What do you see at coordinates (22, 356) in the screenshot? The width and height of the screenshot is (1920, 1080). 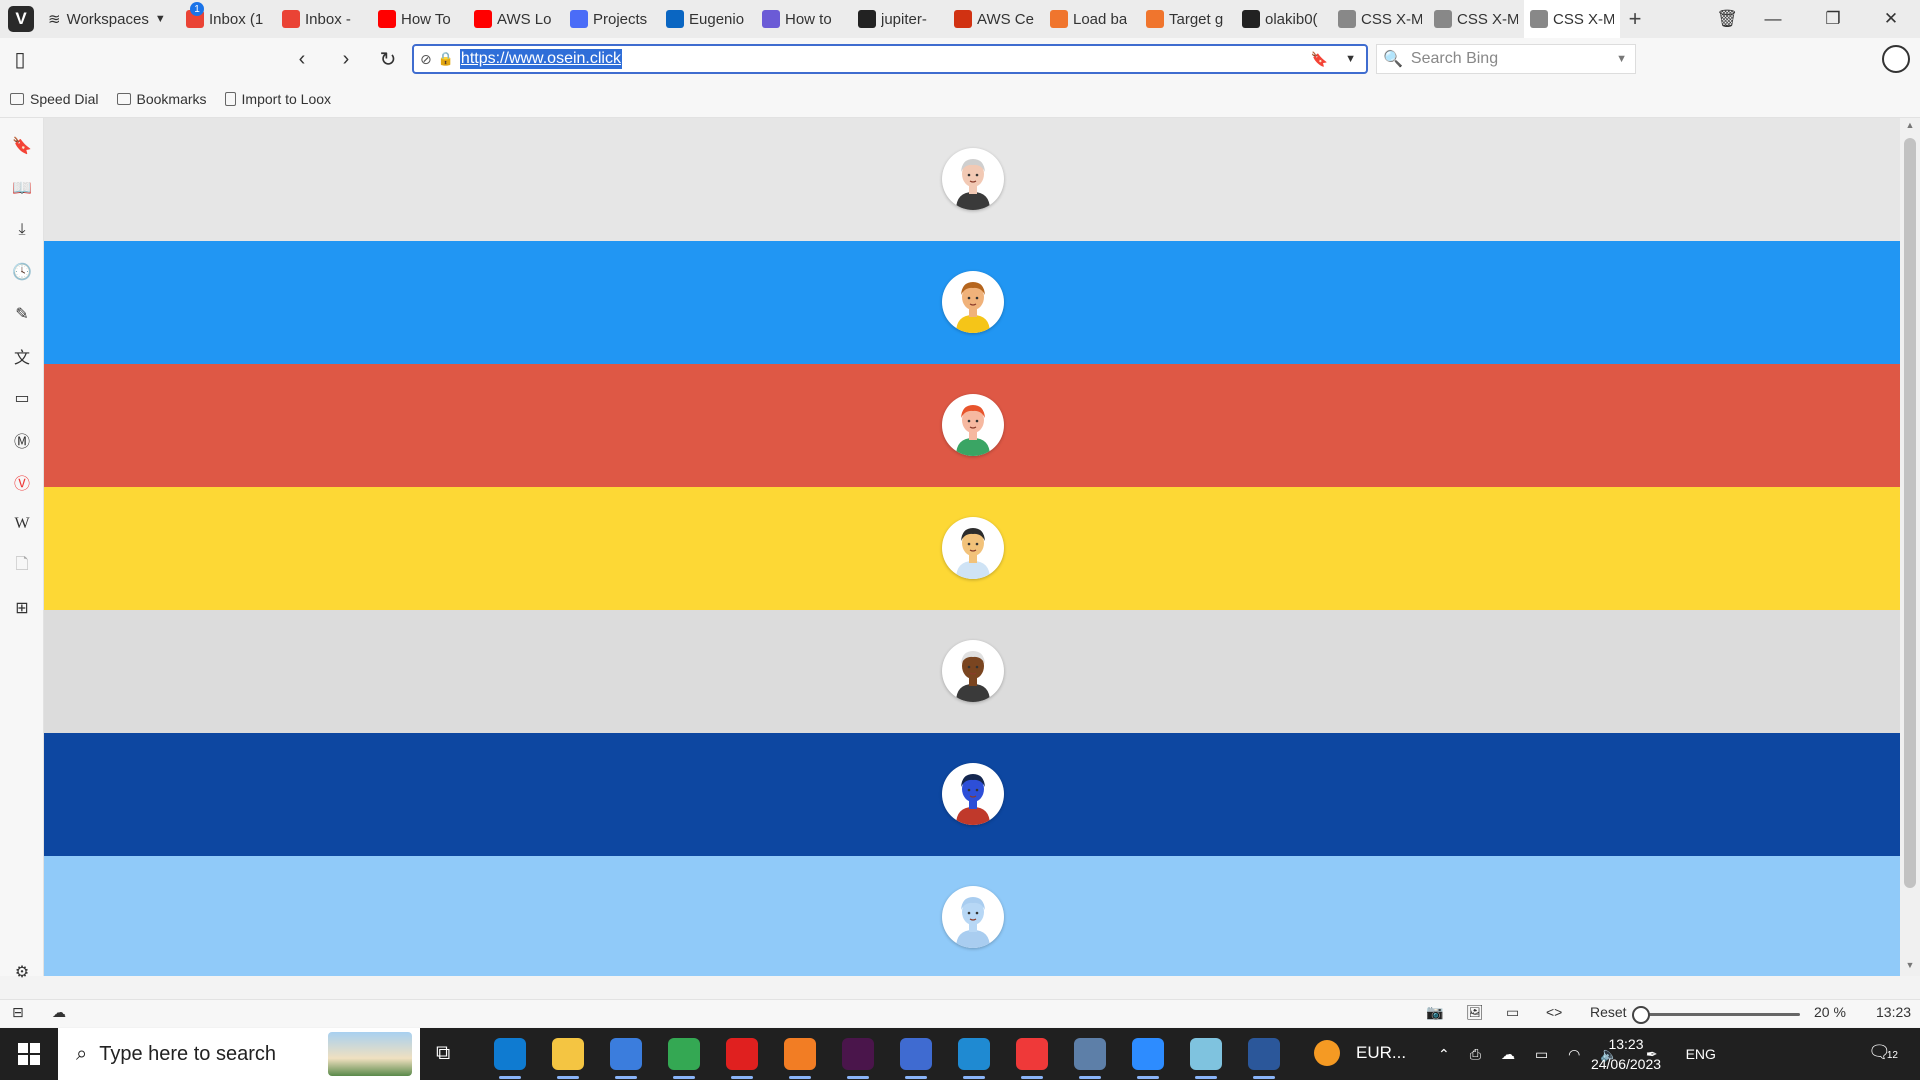 I see `translate-icon: 文` at bounding box center [22, 356].